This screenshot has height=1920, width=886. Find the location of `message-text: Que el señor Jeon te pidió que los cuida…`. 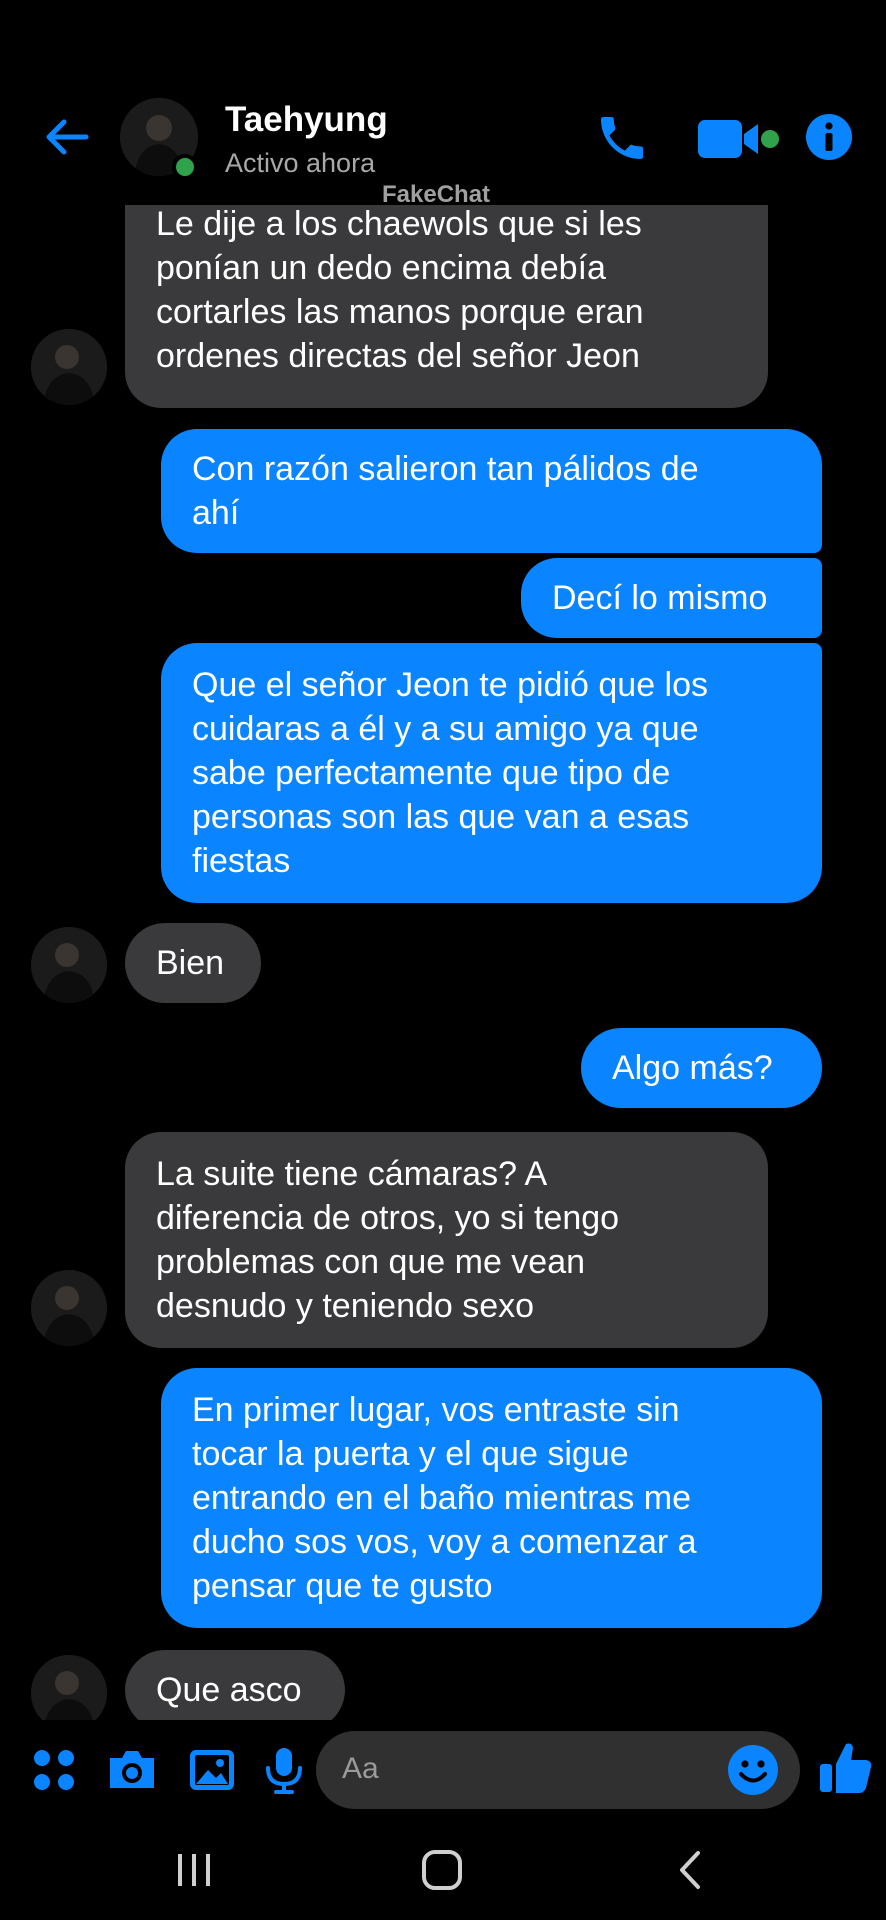

message-text: Que el señor Jeon te pidió que los cuida… is located at coordinates (450, 773).